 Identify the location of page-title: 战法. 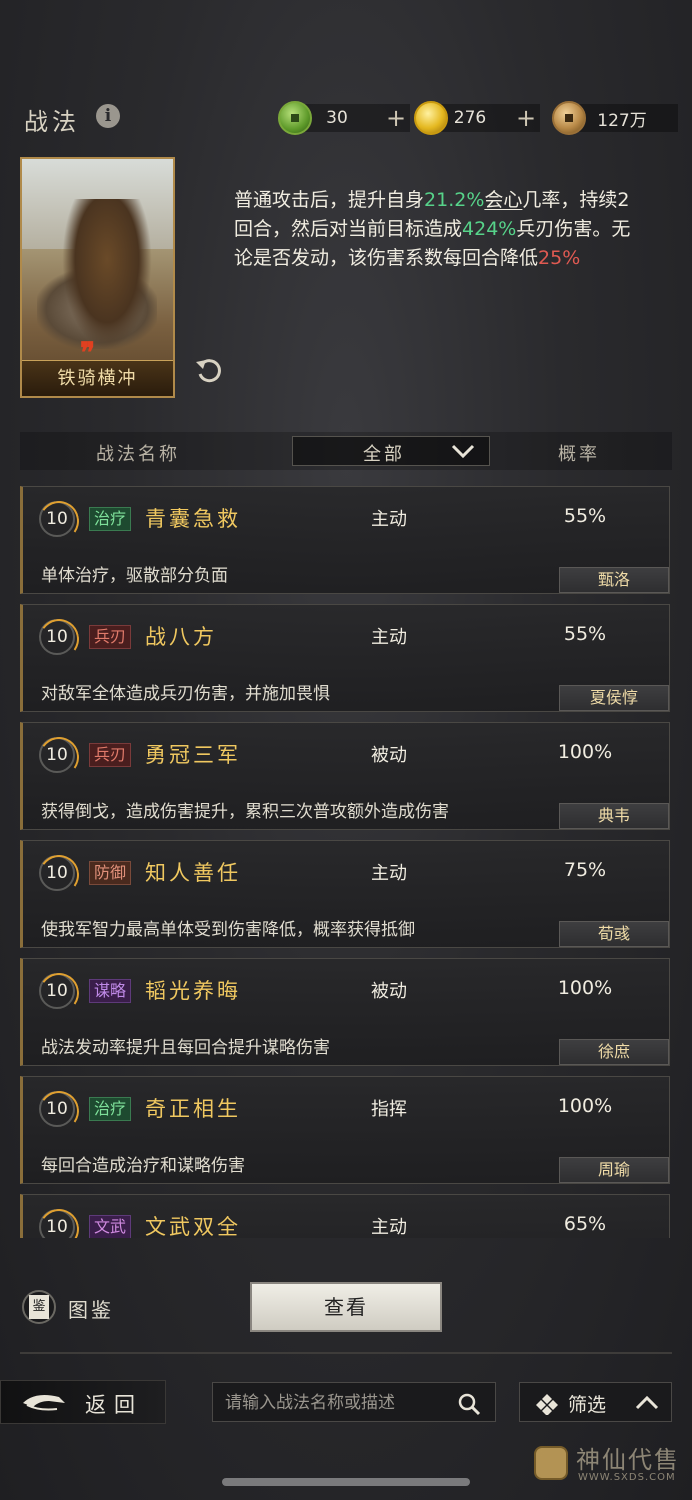
(52, 122).